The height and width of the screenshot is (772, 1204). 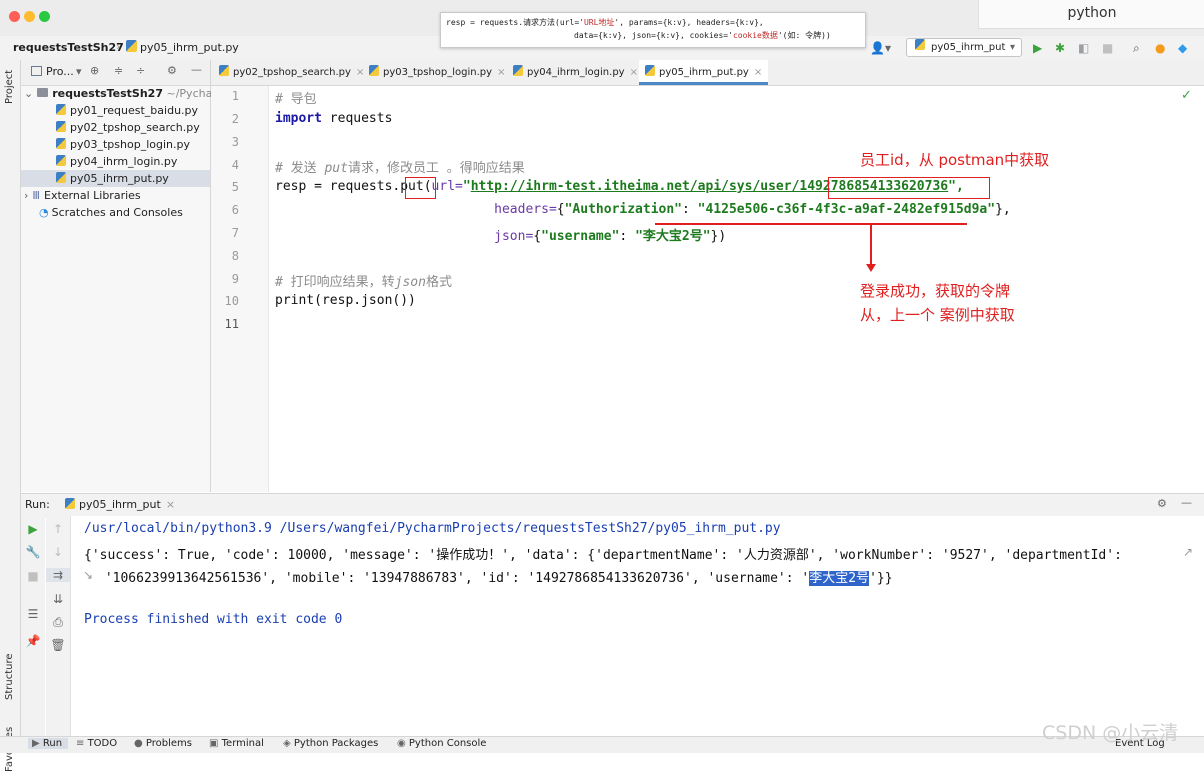 What do you see at coordinates (127, 110) in the screenshot?
I see `tree-file: py01_request_baidu.py` at bounding box center [127, 110].